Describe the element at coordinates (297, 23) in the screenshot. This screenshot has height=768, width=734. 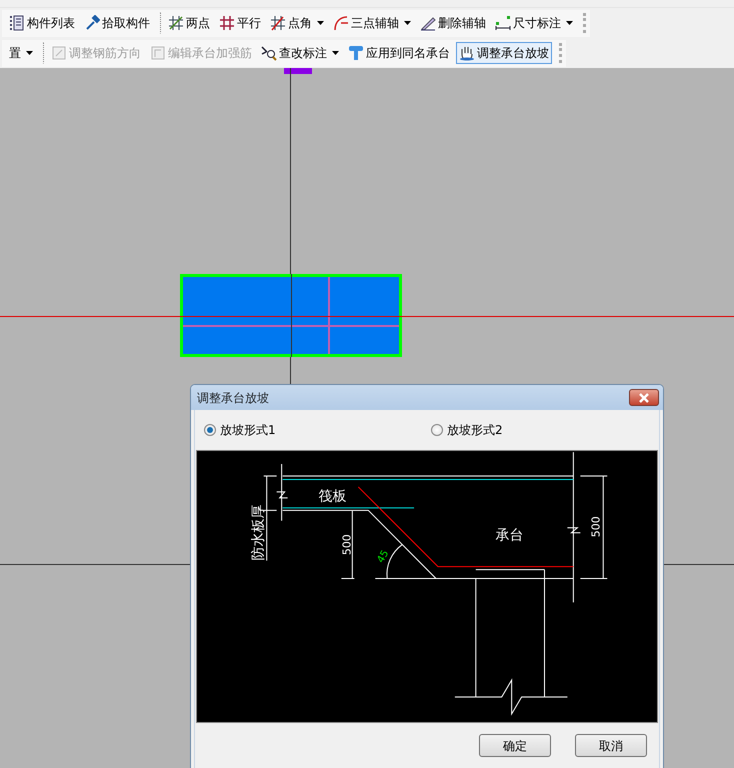
I see `toolbar-button: 点角` at that location.